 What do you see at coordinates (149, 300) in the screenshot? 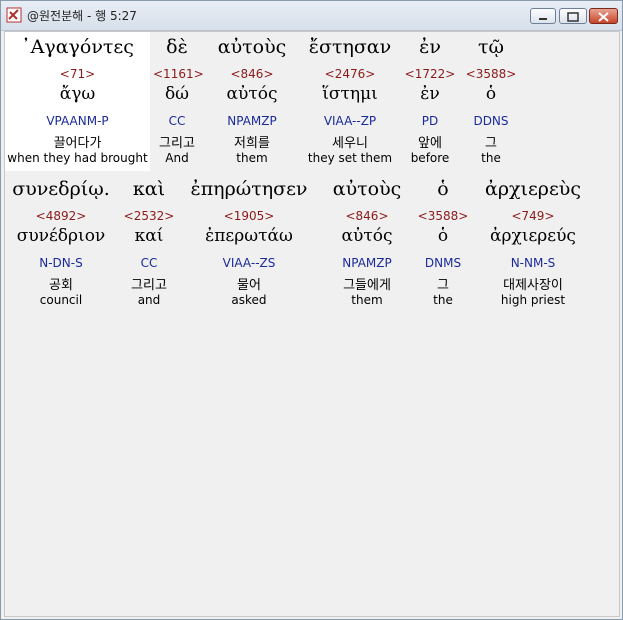
I see `english-gloss: and` at bounding box center [149, 300].